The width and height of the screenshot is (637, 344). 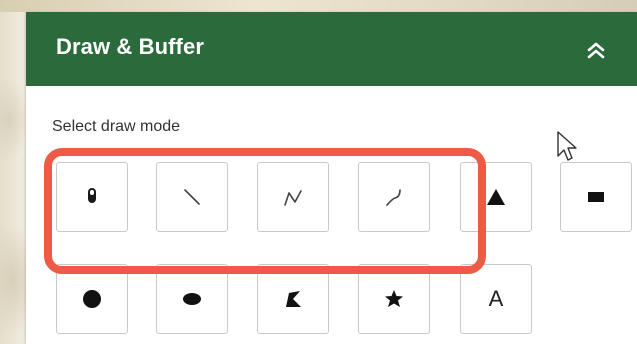 I want to click on line-icon, so click(x=192, y=197).